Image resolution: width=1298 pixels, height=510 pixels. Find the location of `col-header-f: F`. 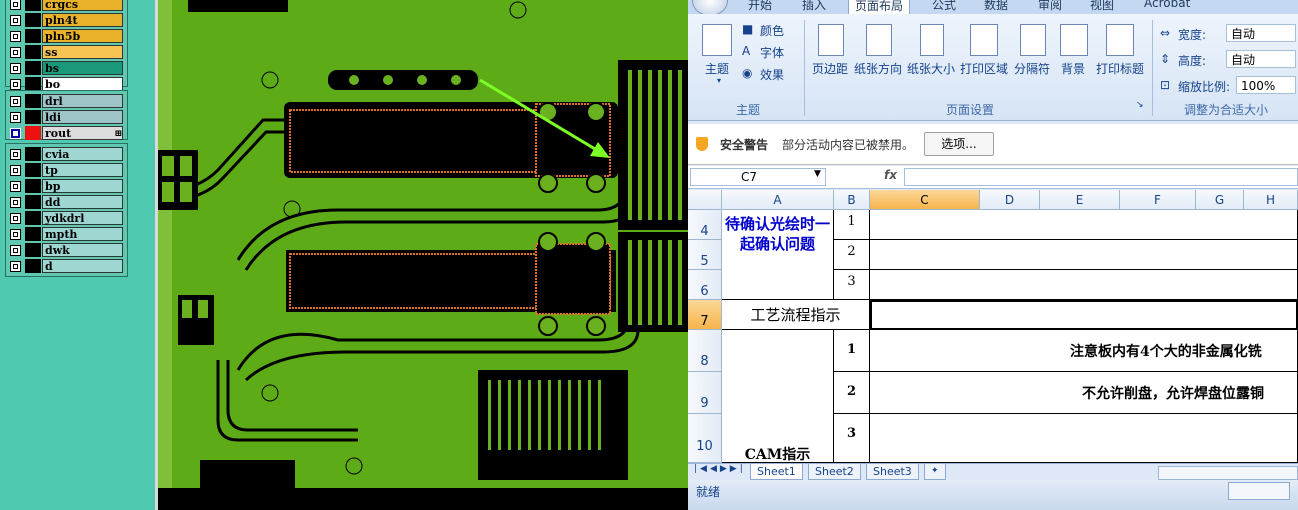

col-header-f: F is located at coordinates (1158, 200).